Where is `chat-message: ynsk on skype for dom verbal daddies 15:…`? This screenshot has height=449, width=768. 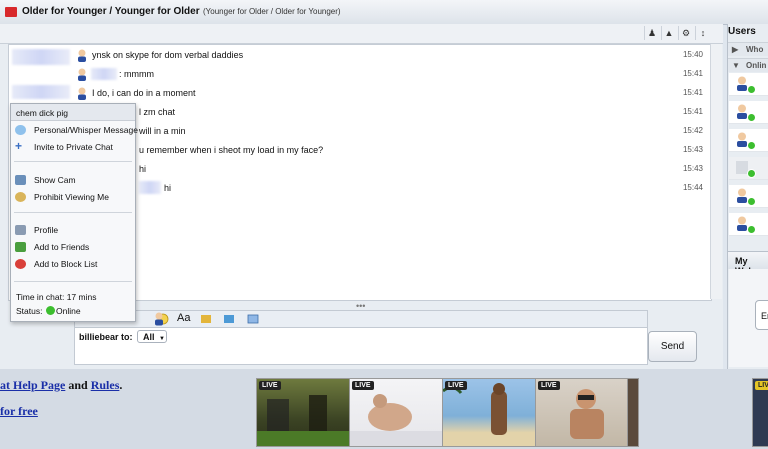
chat-message: ynsk on skype for dom verbal daddies 15:… is located at coordinates (360, 56).